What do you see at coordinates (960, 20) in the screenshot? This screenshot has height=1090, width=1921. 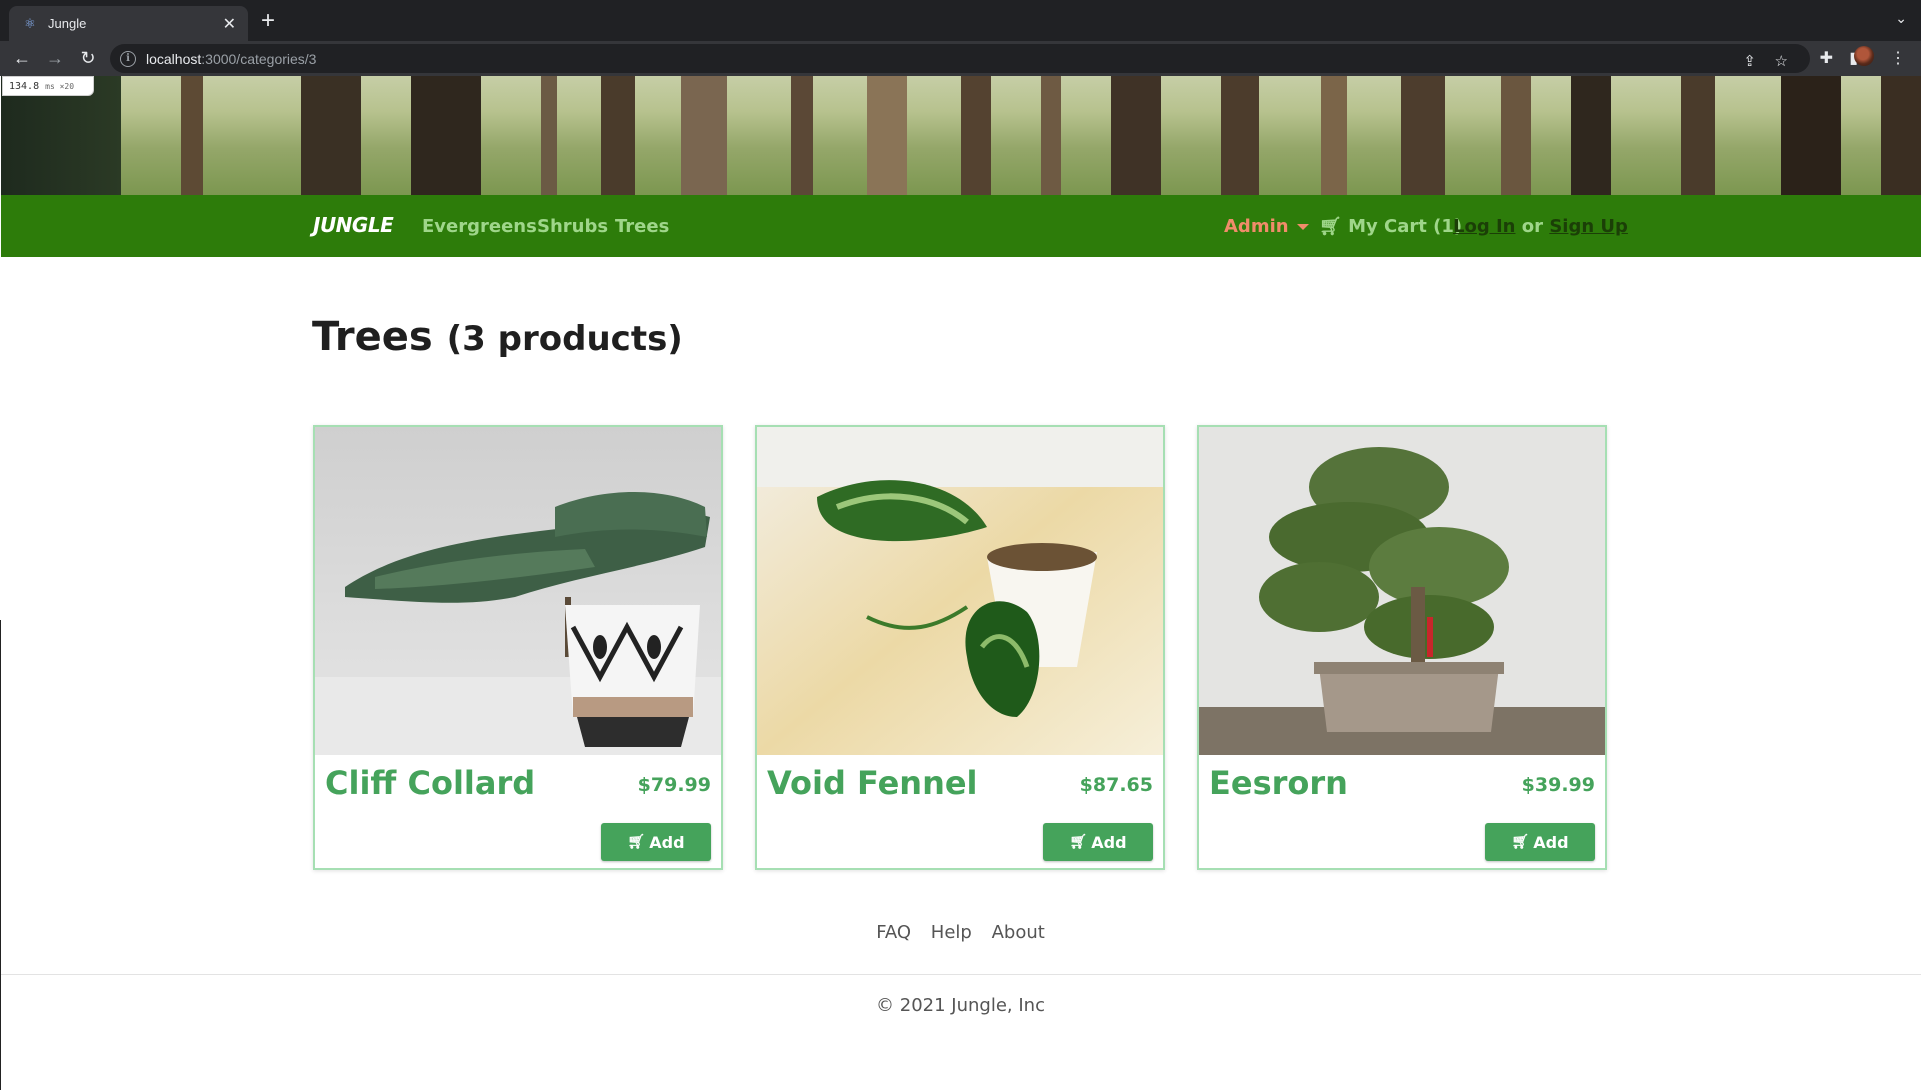 I see `browser-tab-strip: ⚛ Jungle ✕ + ⌄` at bounding box center [960, 20].